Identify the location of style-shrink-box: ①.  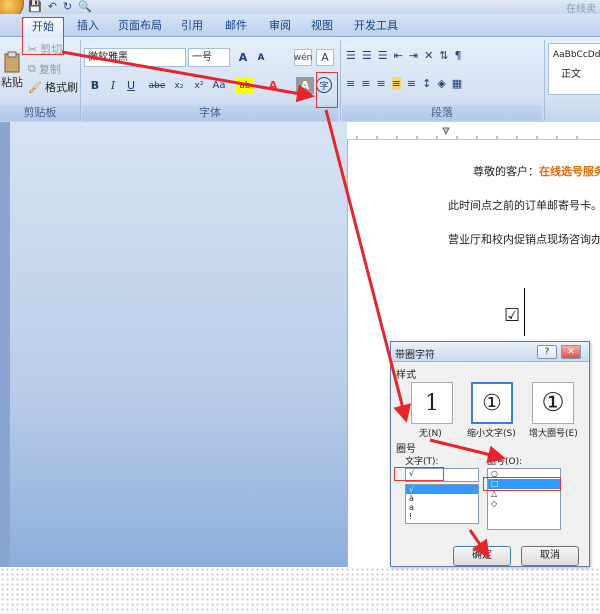
(492, 403).